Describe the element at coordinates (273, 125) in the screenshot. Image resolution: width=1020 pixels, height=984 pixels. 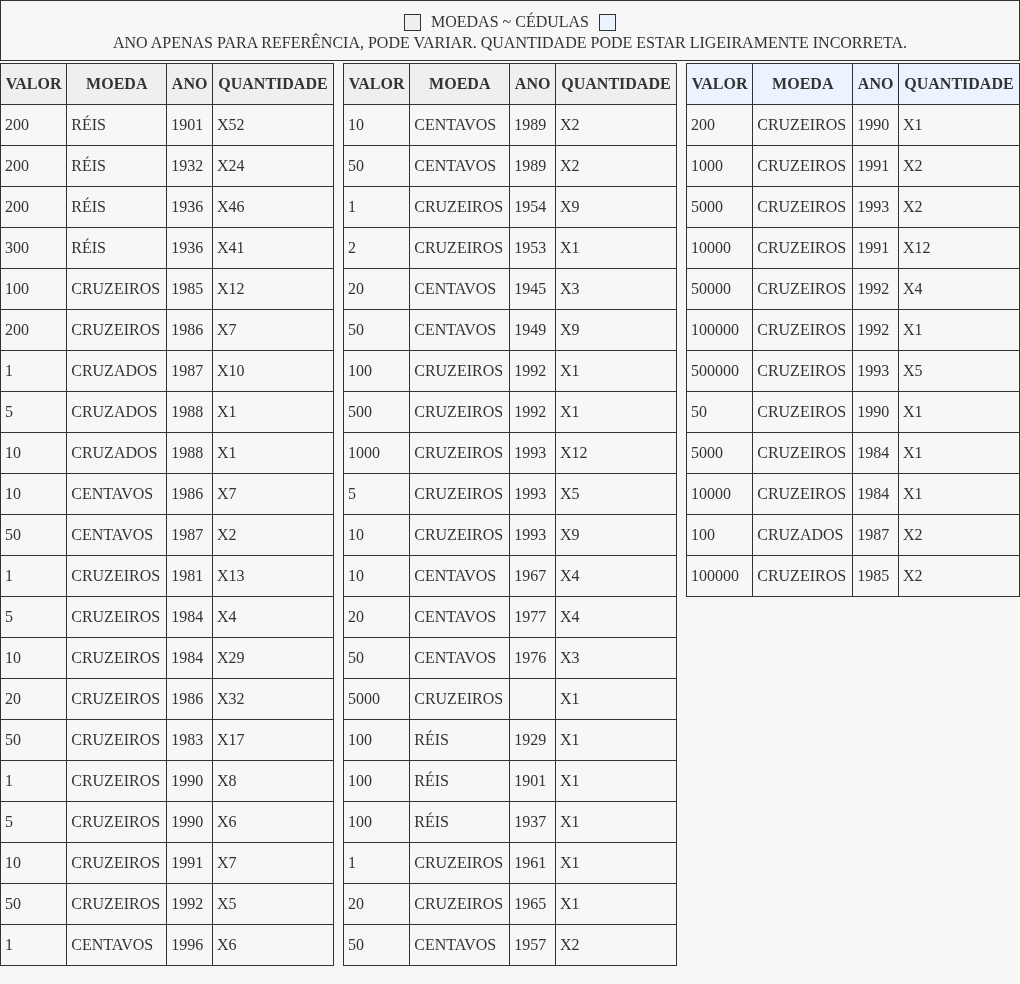
I see `table-cell: X52` at that location.